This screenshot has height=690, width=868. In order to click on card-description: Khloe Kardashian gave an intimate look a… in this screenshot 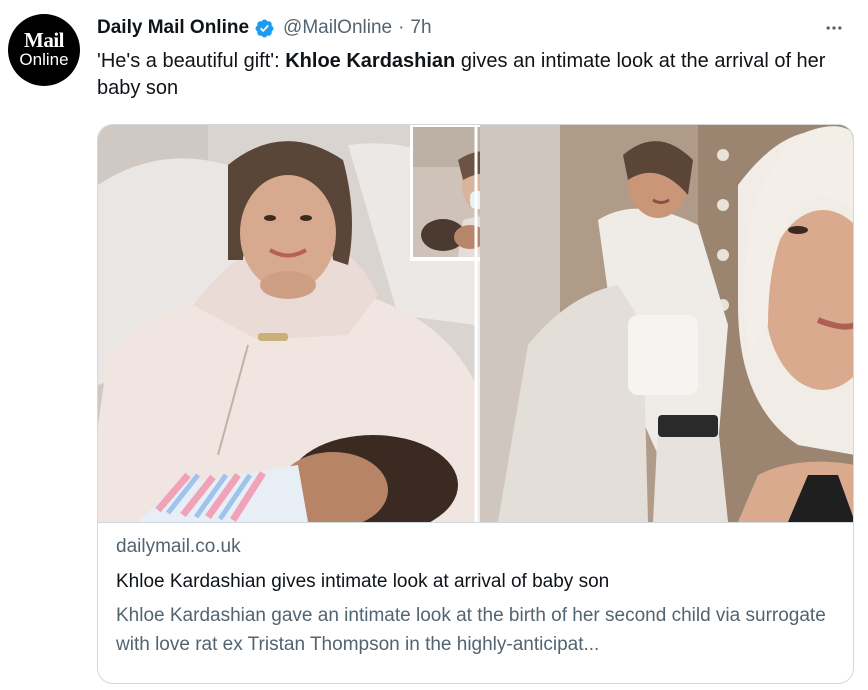, I will do `click(471, 630)`.